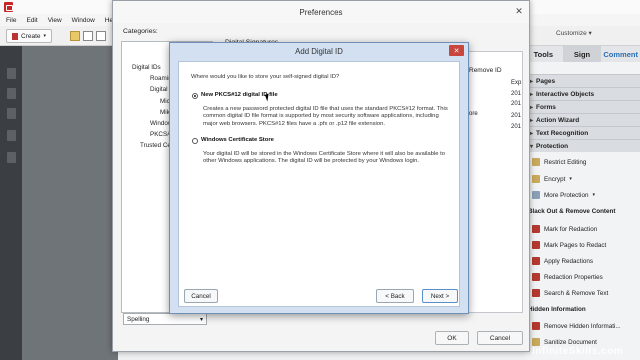 This screenshot has height=360, width=640. Describe the element at coordinates (578, 351) in the screenshot. I see `watermark: InfiniteSkills.com` at that location.